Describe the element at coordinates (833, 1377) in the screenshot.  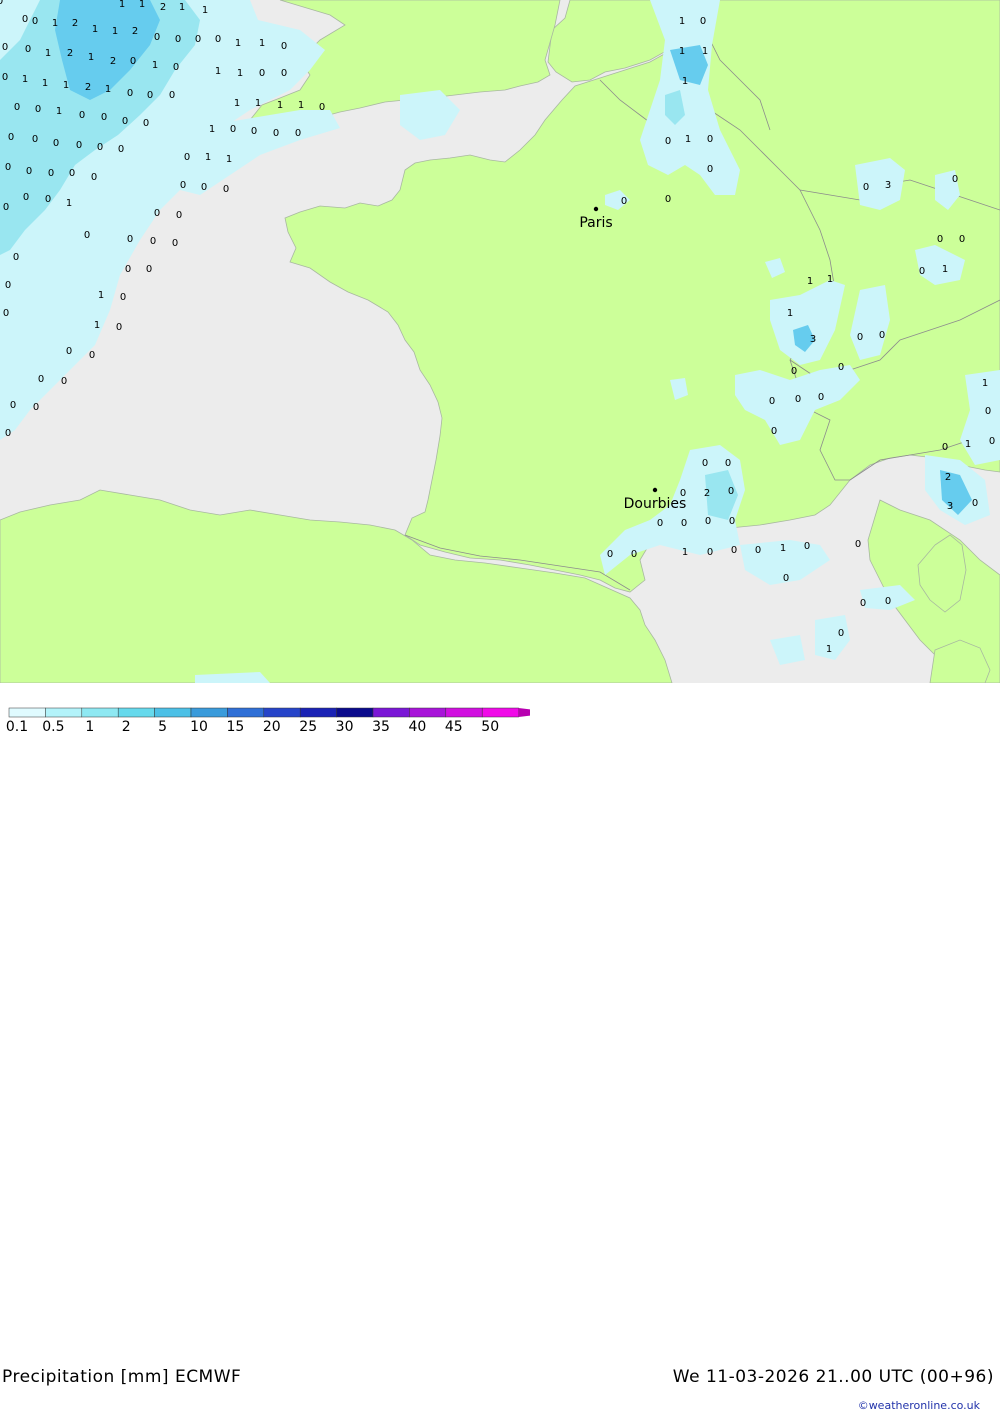
I see `forecast-timestamp: We 11-03-2026 21..00 UTC (00+96)` at that location.